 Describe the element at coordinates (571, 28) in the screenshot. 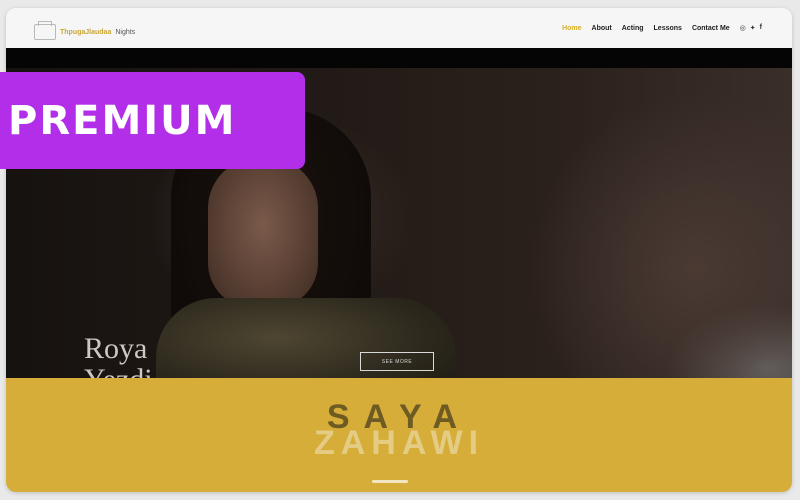

I see `nav-item-home: Home` at that location.